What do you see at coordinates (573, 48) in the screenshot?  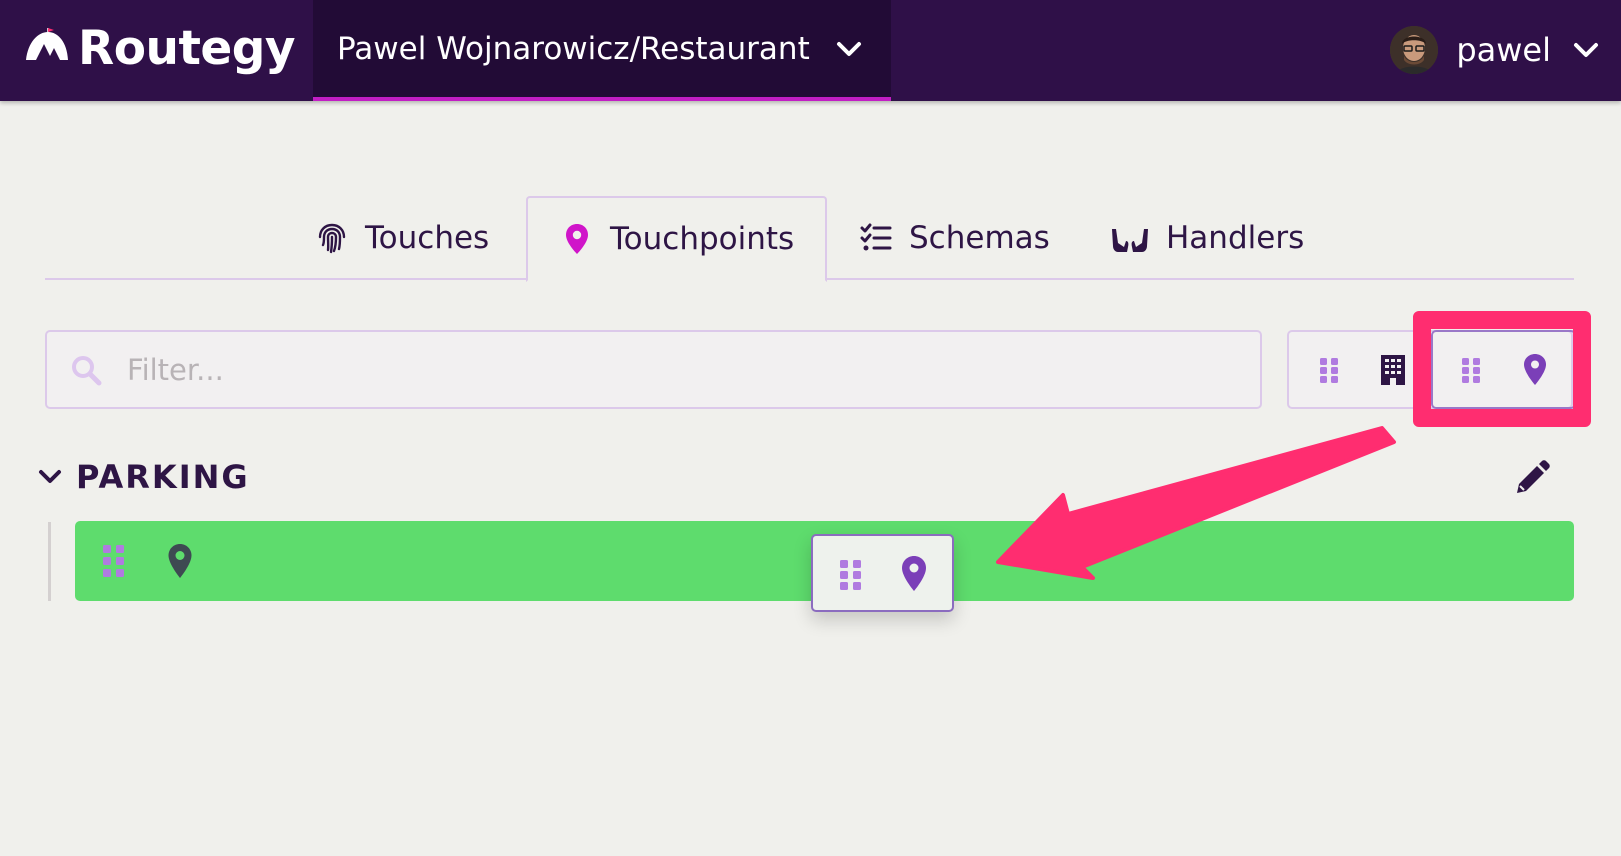 I see `project-label: Pawel Wojnarowicz/Restaurant` at bounding box center [573, 48].